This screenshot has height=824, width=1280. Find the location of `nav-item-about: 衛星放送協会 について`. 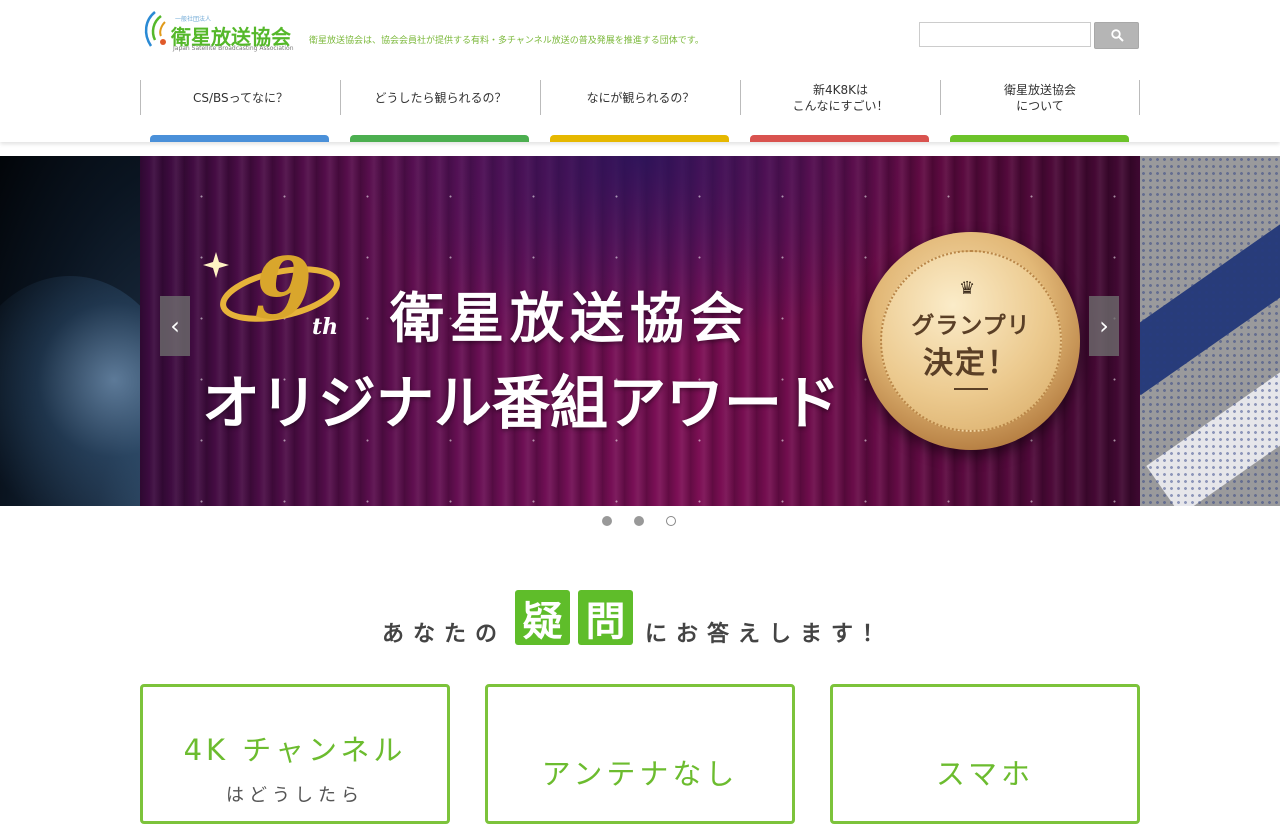

nav-item-about: 衛星放送協会 について is located at coordinates (1040, 97).